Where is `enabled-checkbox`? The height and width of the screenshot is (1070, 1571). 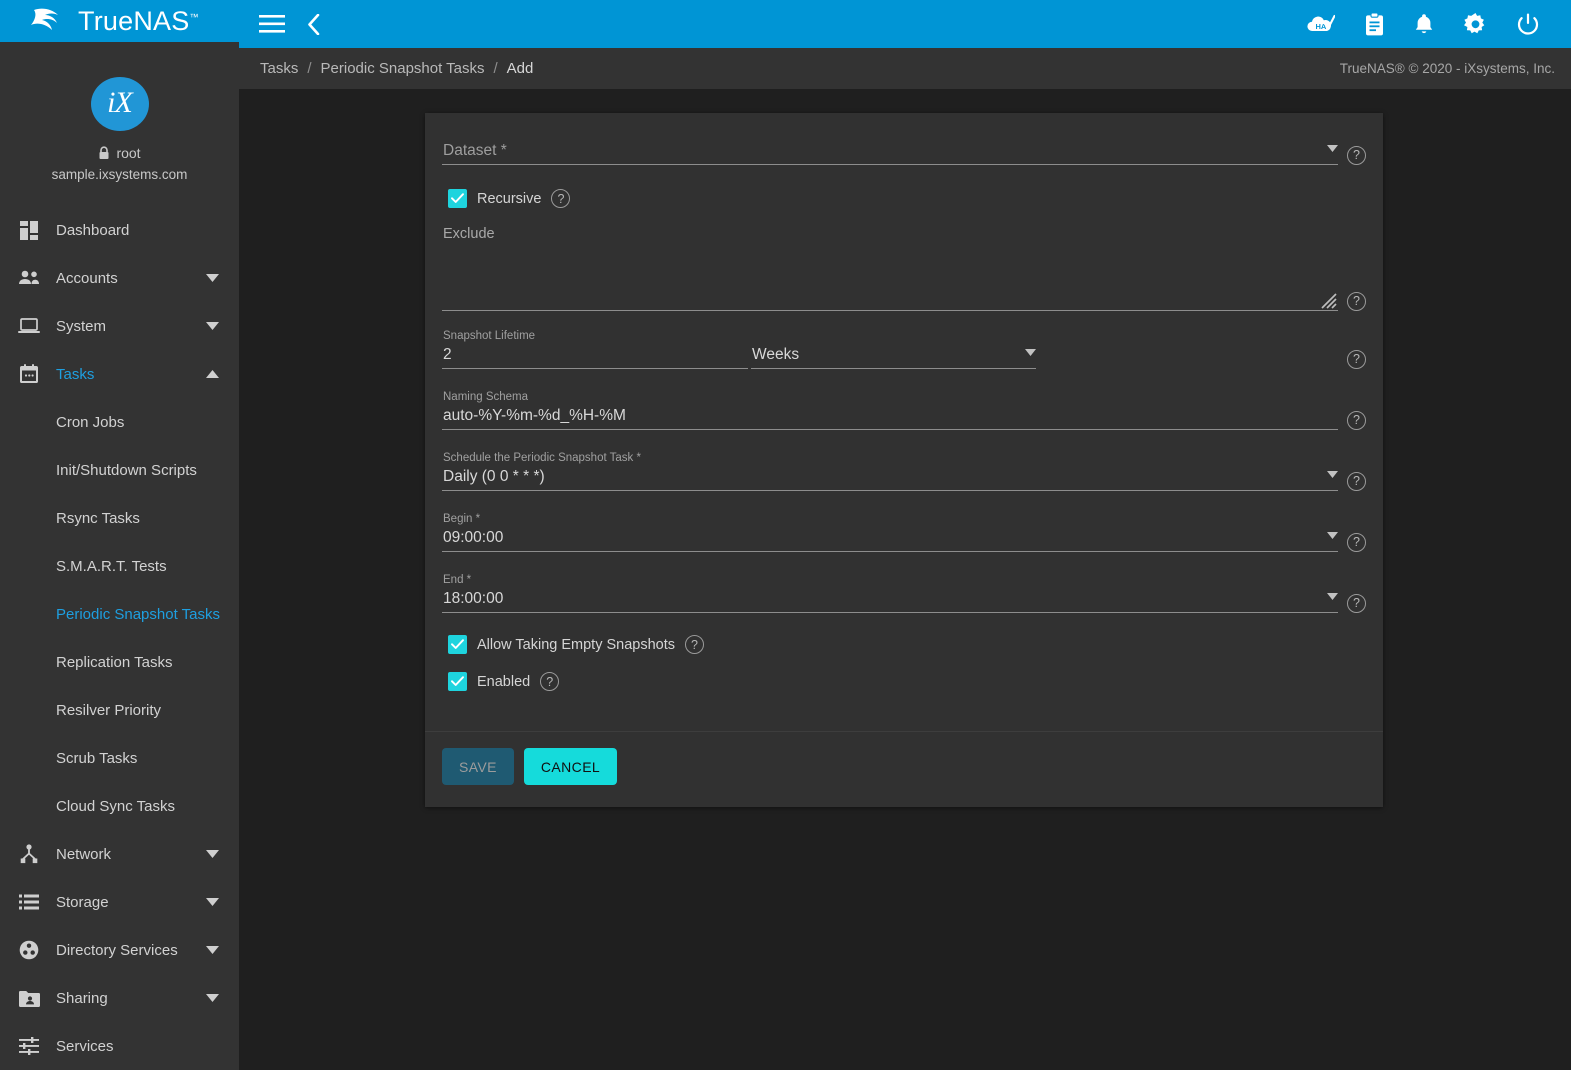 enabled-checkbox is located at coordinates (457, 681).